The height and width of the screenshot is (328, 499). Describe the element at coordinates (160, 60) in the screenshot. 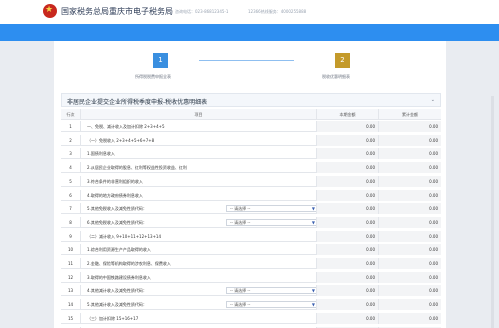

I see `step-1-indicator: 1` at that location.